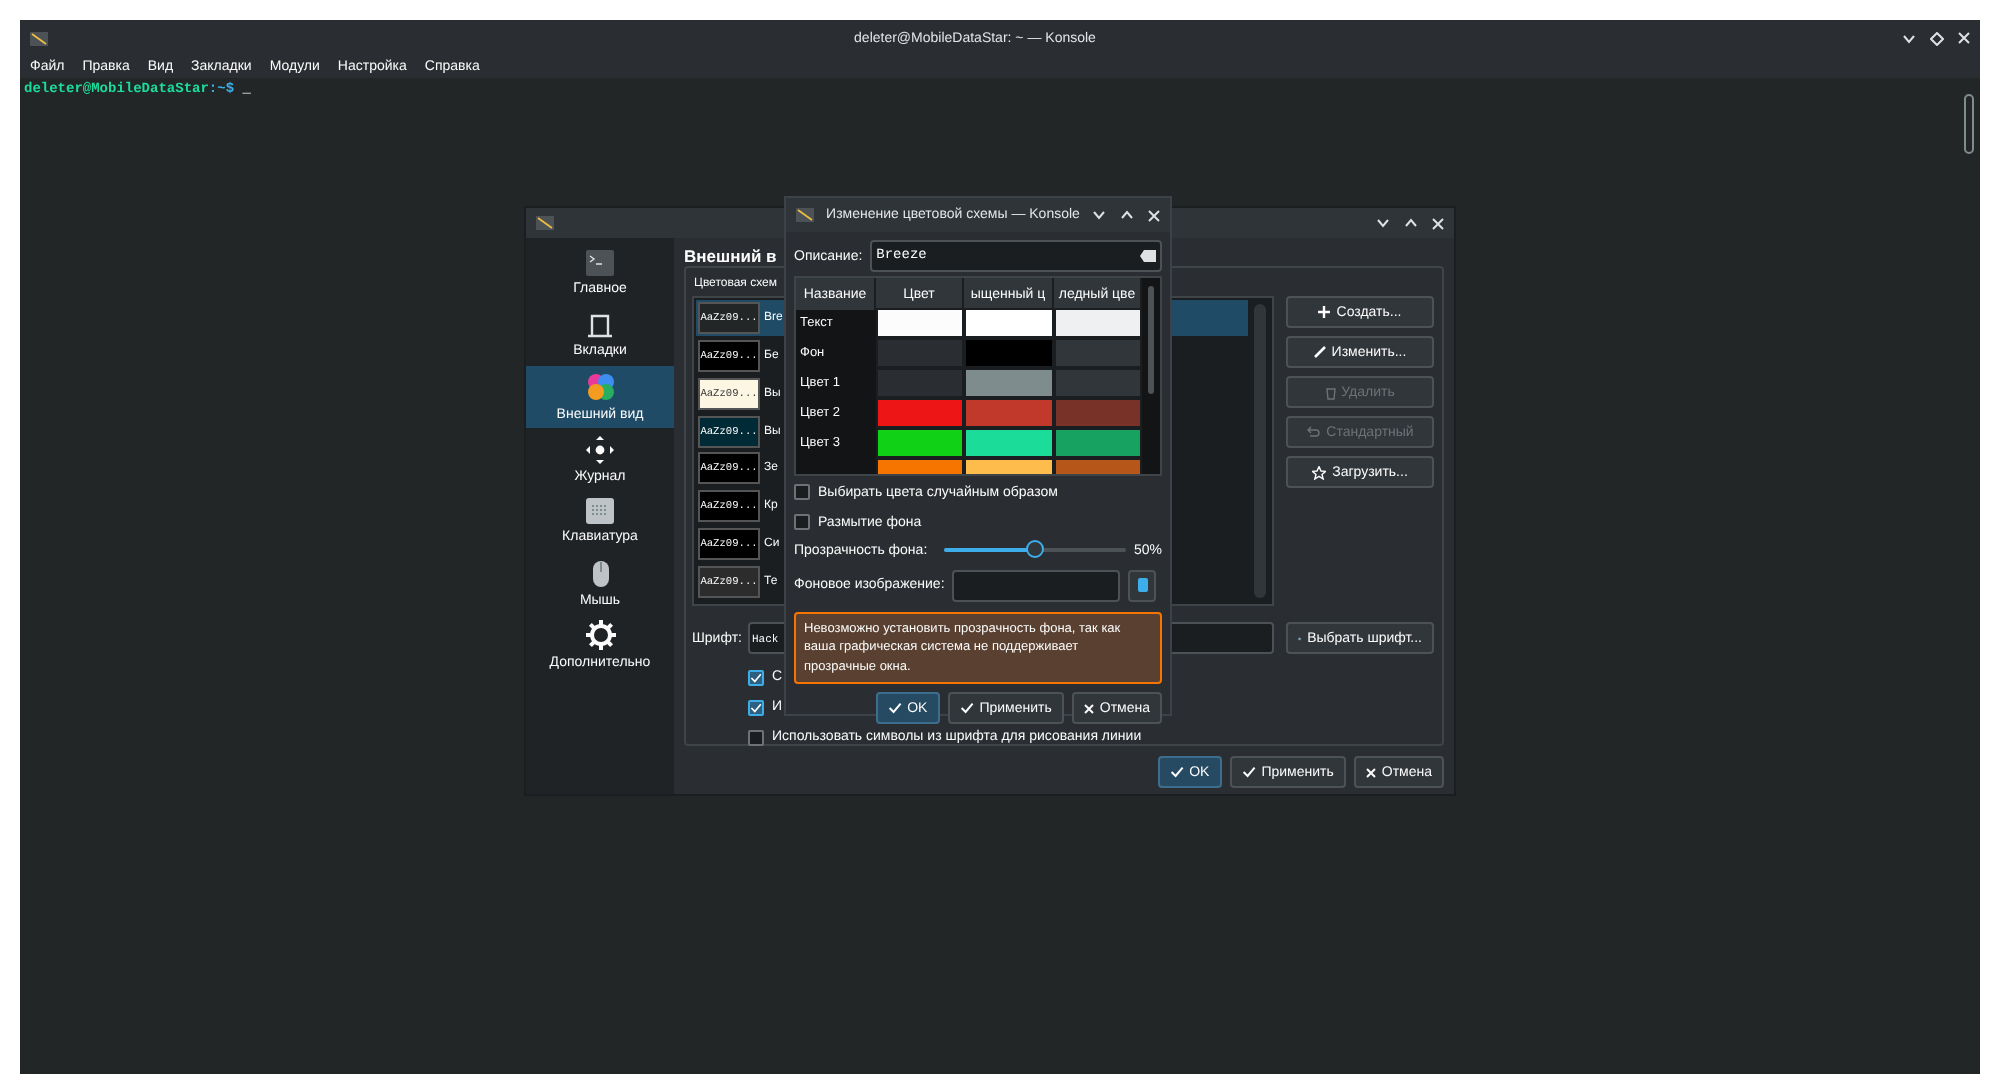 The width and height of the screenshot is (2000, 1092). I want to click on browse-button, so click(1142, 585).